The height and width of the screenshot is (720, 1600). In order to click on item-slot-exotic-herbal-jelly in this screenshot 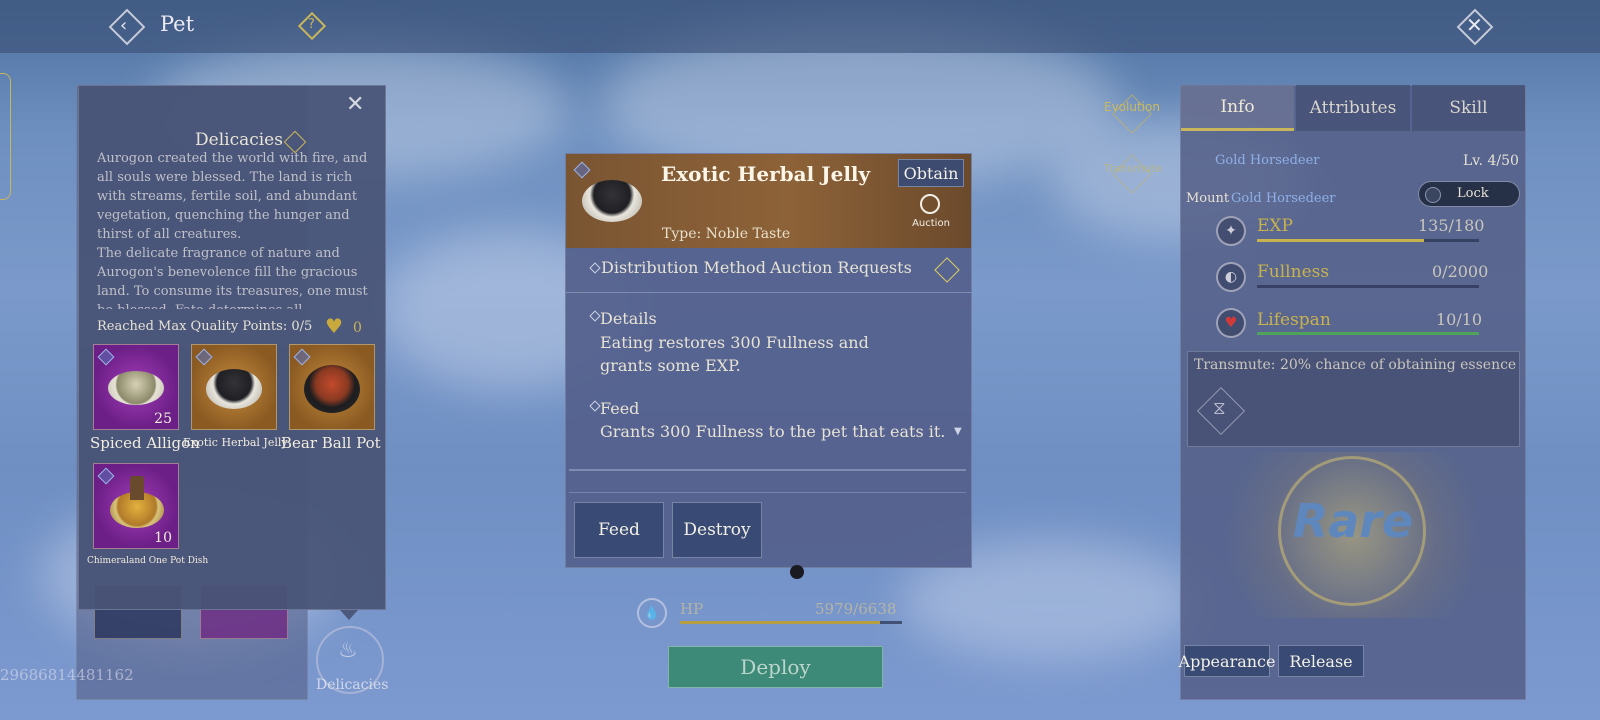, I will do `click(234, 387)`.